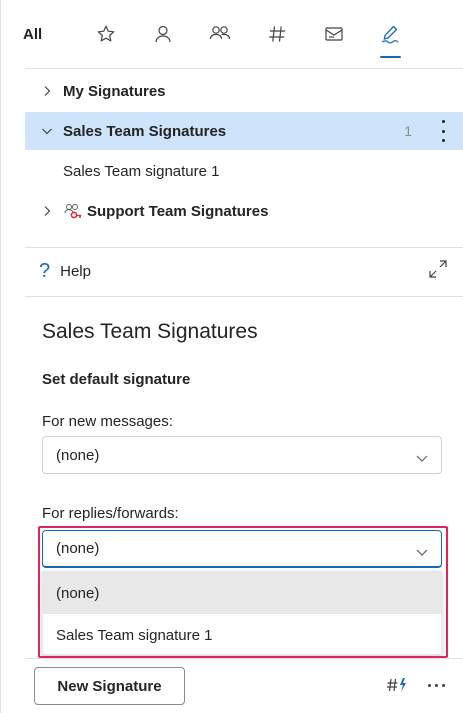  Describe the element at coordinates (244, 131) in the screenshot. I see `tree-item-sales-team: Sales Team Signatures 1` at that location.